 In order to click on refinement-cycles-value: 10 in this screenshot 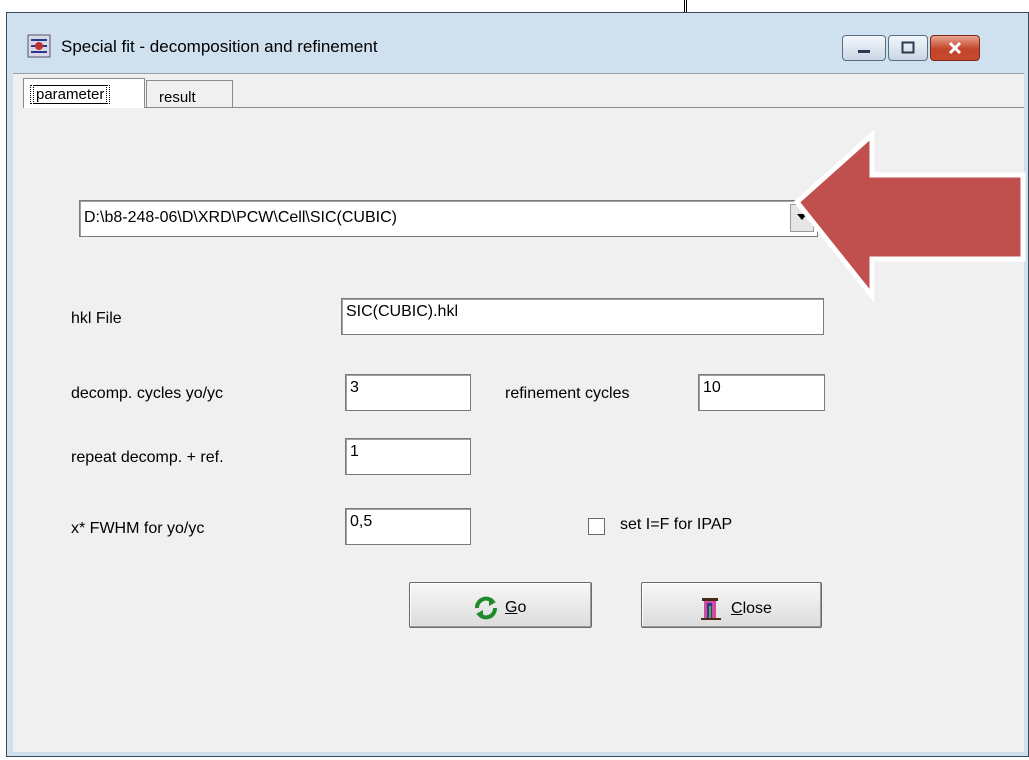, I will do `click(712, 387)`.